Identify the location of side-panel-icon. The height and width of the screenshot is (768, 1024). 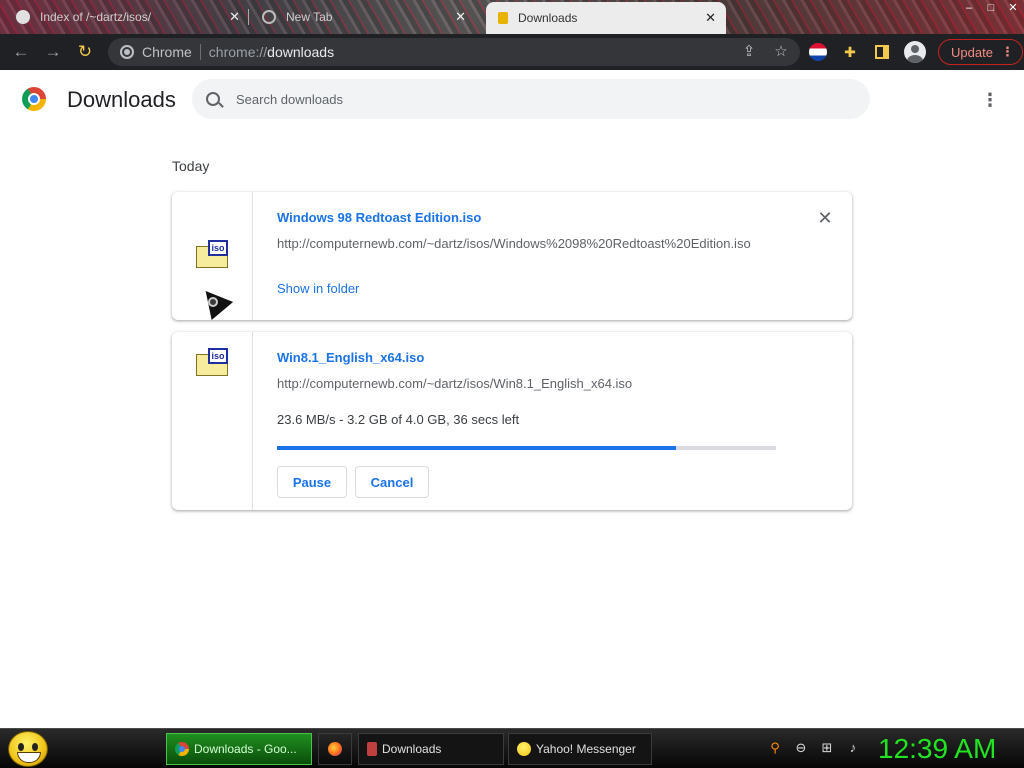
(882, 52).